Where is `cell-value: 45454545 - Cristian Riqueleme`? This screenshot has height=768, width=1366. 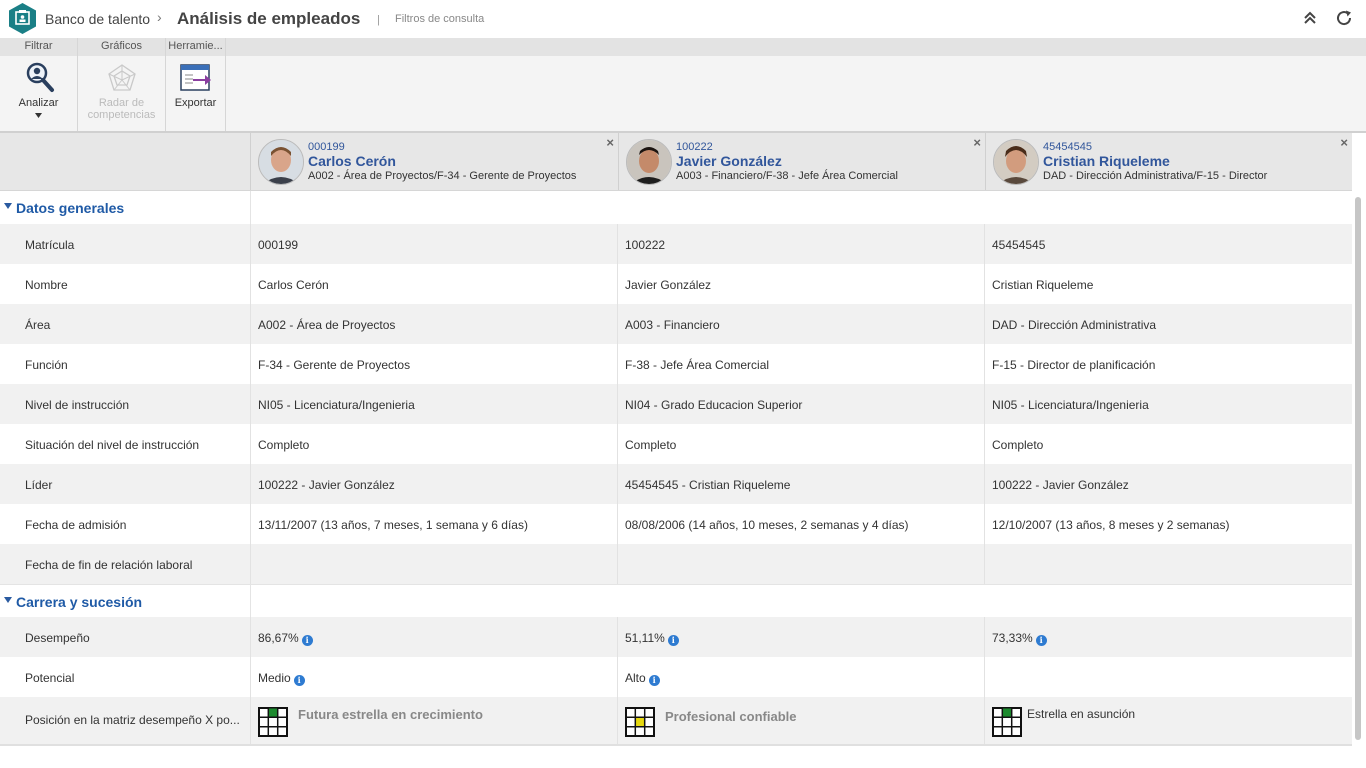 cell-value: 45454545 - Cristian Riqueleme is located at coordinates (708, 485).